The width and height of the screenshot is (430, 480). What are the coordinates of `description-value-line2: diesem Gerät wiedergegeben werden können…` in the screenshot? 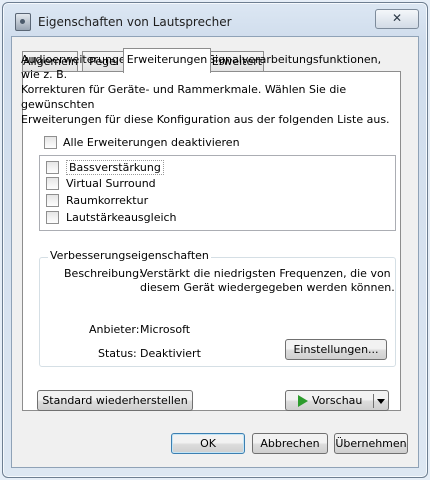 It's located at (267, 287).